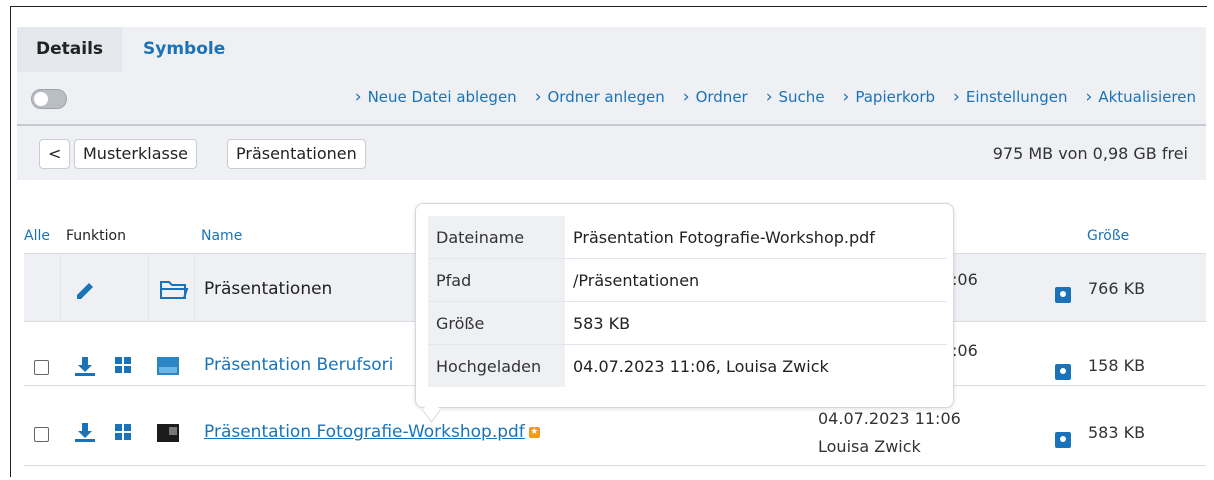  Describe the element at coordinates (221, 236) in the screenshot. I see `name-sort-header: Name` at that location.